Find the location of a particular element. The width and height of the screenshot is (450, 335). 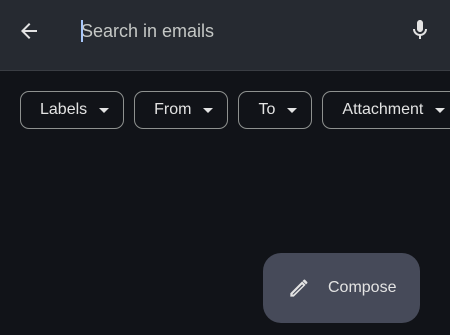

filter-chip-from: From is located at coordinates (181, 110).